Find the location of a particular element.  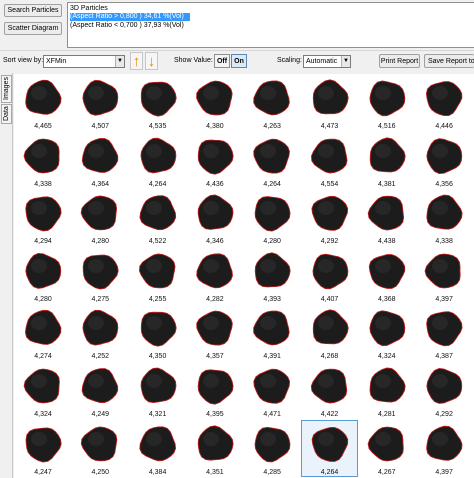

particle-thumbnail: 4,250 is located at coordinates (100, 448).